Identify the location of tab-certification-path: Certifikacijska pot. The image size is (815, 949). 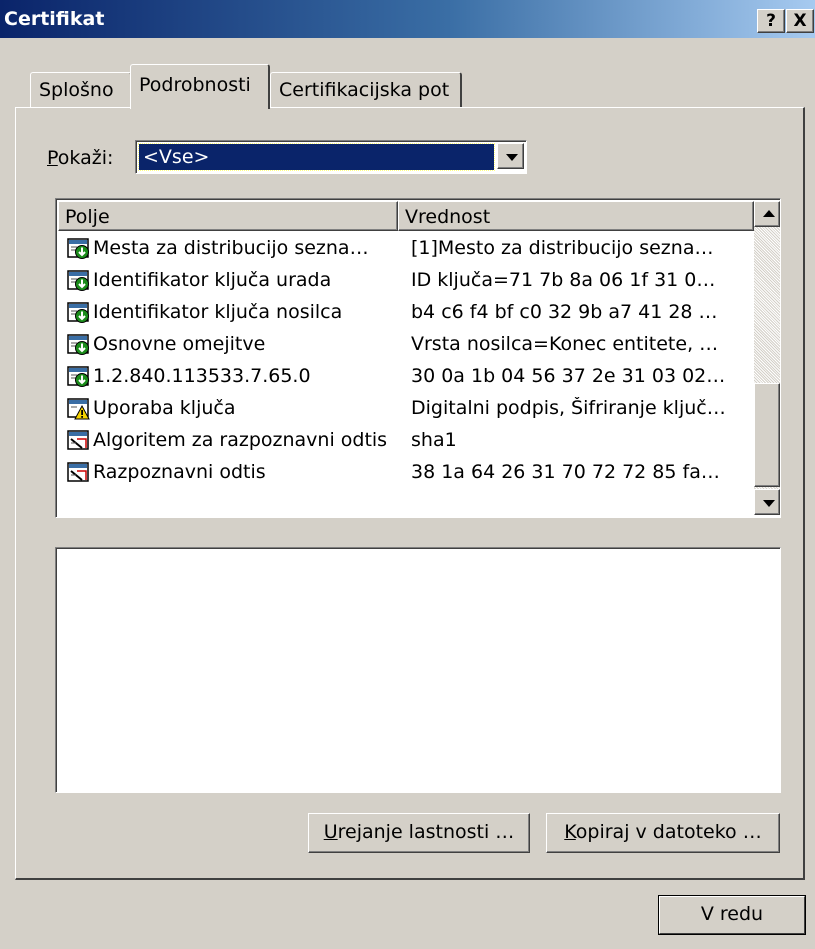
(366, 90).